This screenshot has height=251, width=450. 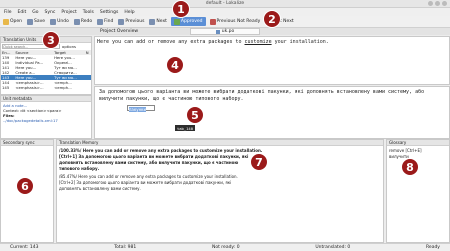 What do you see at coordinates (259, 162) in the screenshot?
I see `marker-7: 7` at bounding box center [259, 162].